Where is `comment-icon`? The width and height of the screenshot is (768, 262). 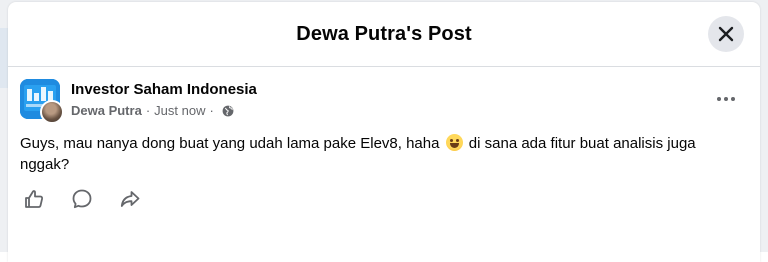 comment-icon is located at coordinates (82, 199).